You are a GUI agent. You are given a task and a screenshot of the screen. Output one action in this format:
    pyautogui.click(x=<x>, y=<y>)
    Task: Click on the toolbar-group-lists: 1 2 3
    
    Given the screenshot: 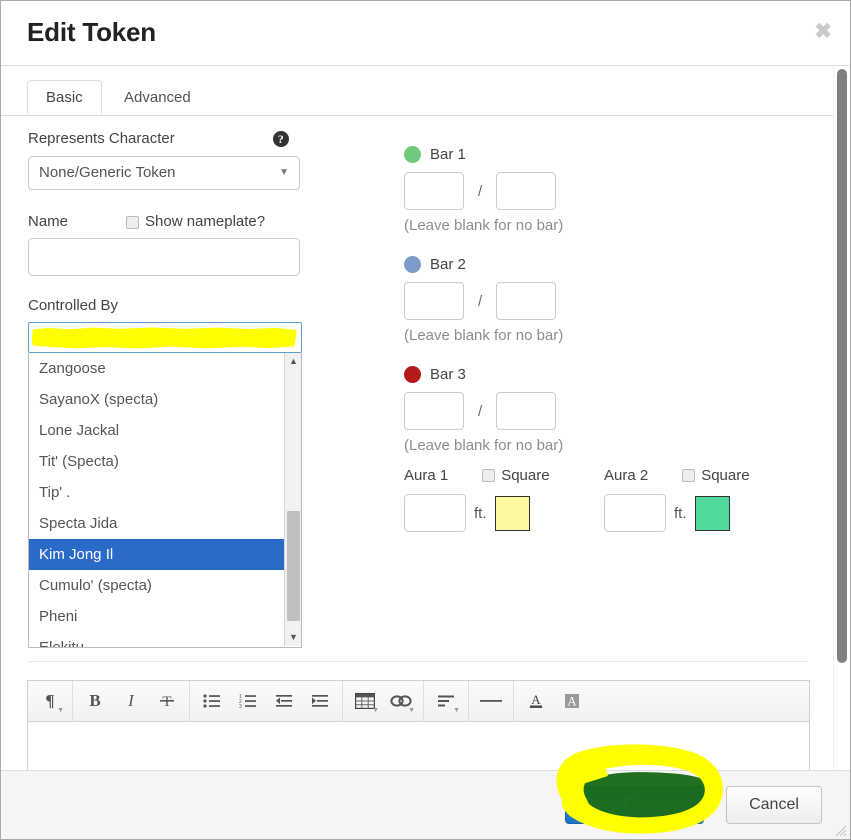 What is the action you would take?
    pyautogui.click(x=266, y=701)
    